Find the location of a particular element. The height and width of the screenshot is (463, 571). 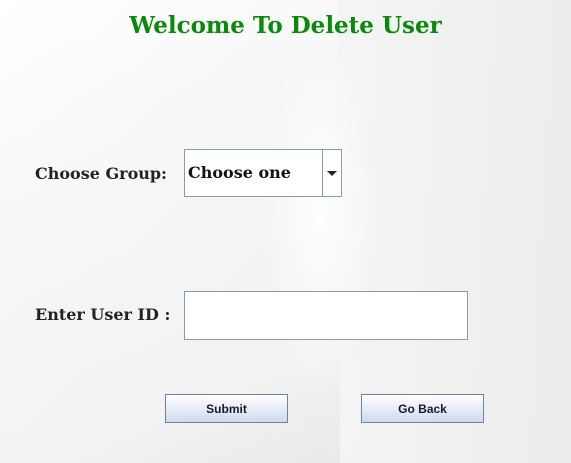

group-select-value: Choose one is located at coordinates (254, 173).